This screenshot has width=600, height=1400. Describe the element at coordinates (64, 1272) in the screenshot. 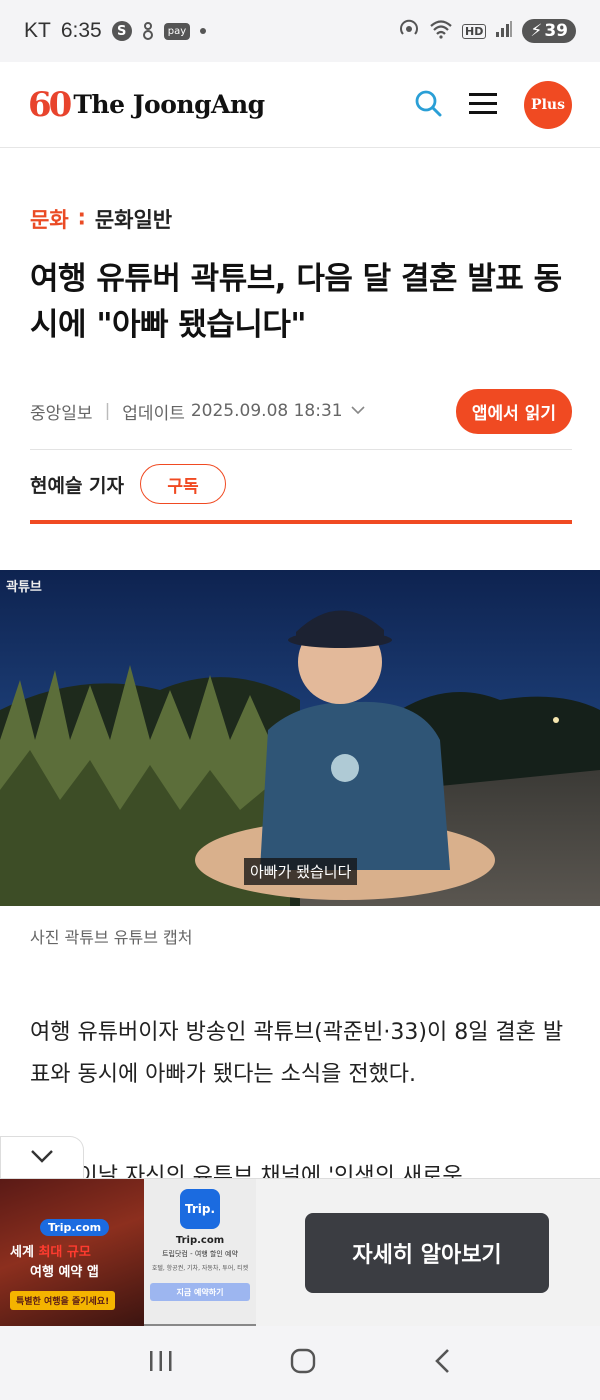

I see `ad-image-line2: 여행 예약 앱` at that location.